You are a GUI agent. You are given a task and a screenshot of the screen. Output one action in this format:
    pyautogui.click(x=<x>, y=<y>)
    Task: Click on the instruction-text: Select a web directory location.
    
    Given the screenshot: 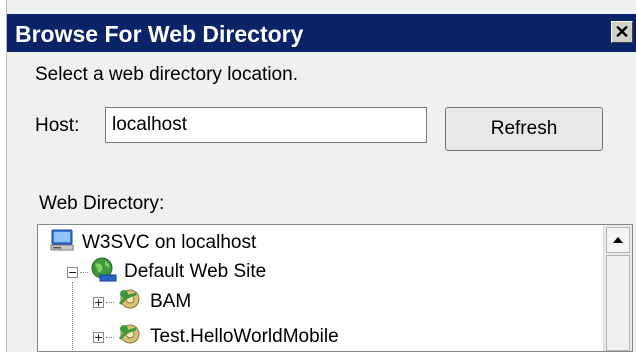 What is the action you would take?
    pyautogui.click(x=166, y=74)
    